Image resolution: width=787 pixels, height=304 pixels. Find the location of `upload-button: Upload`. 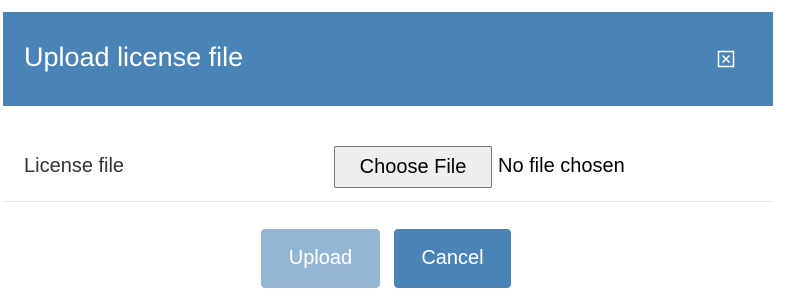

upload-button: Upload is located at coordinates (320, 258).